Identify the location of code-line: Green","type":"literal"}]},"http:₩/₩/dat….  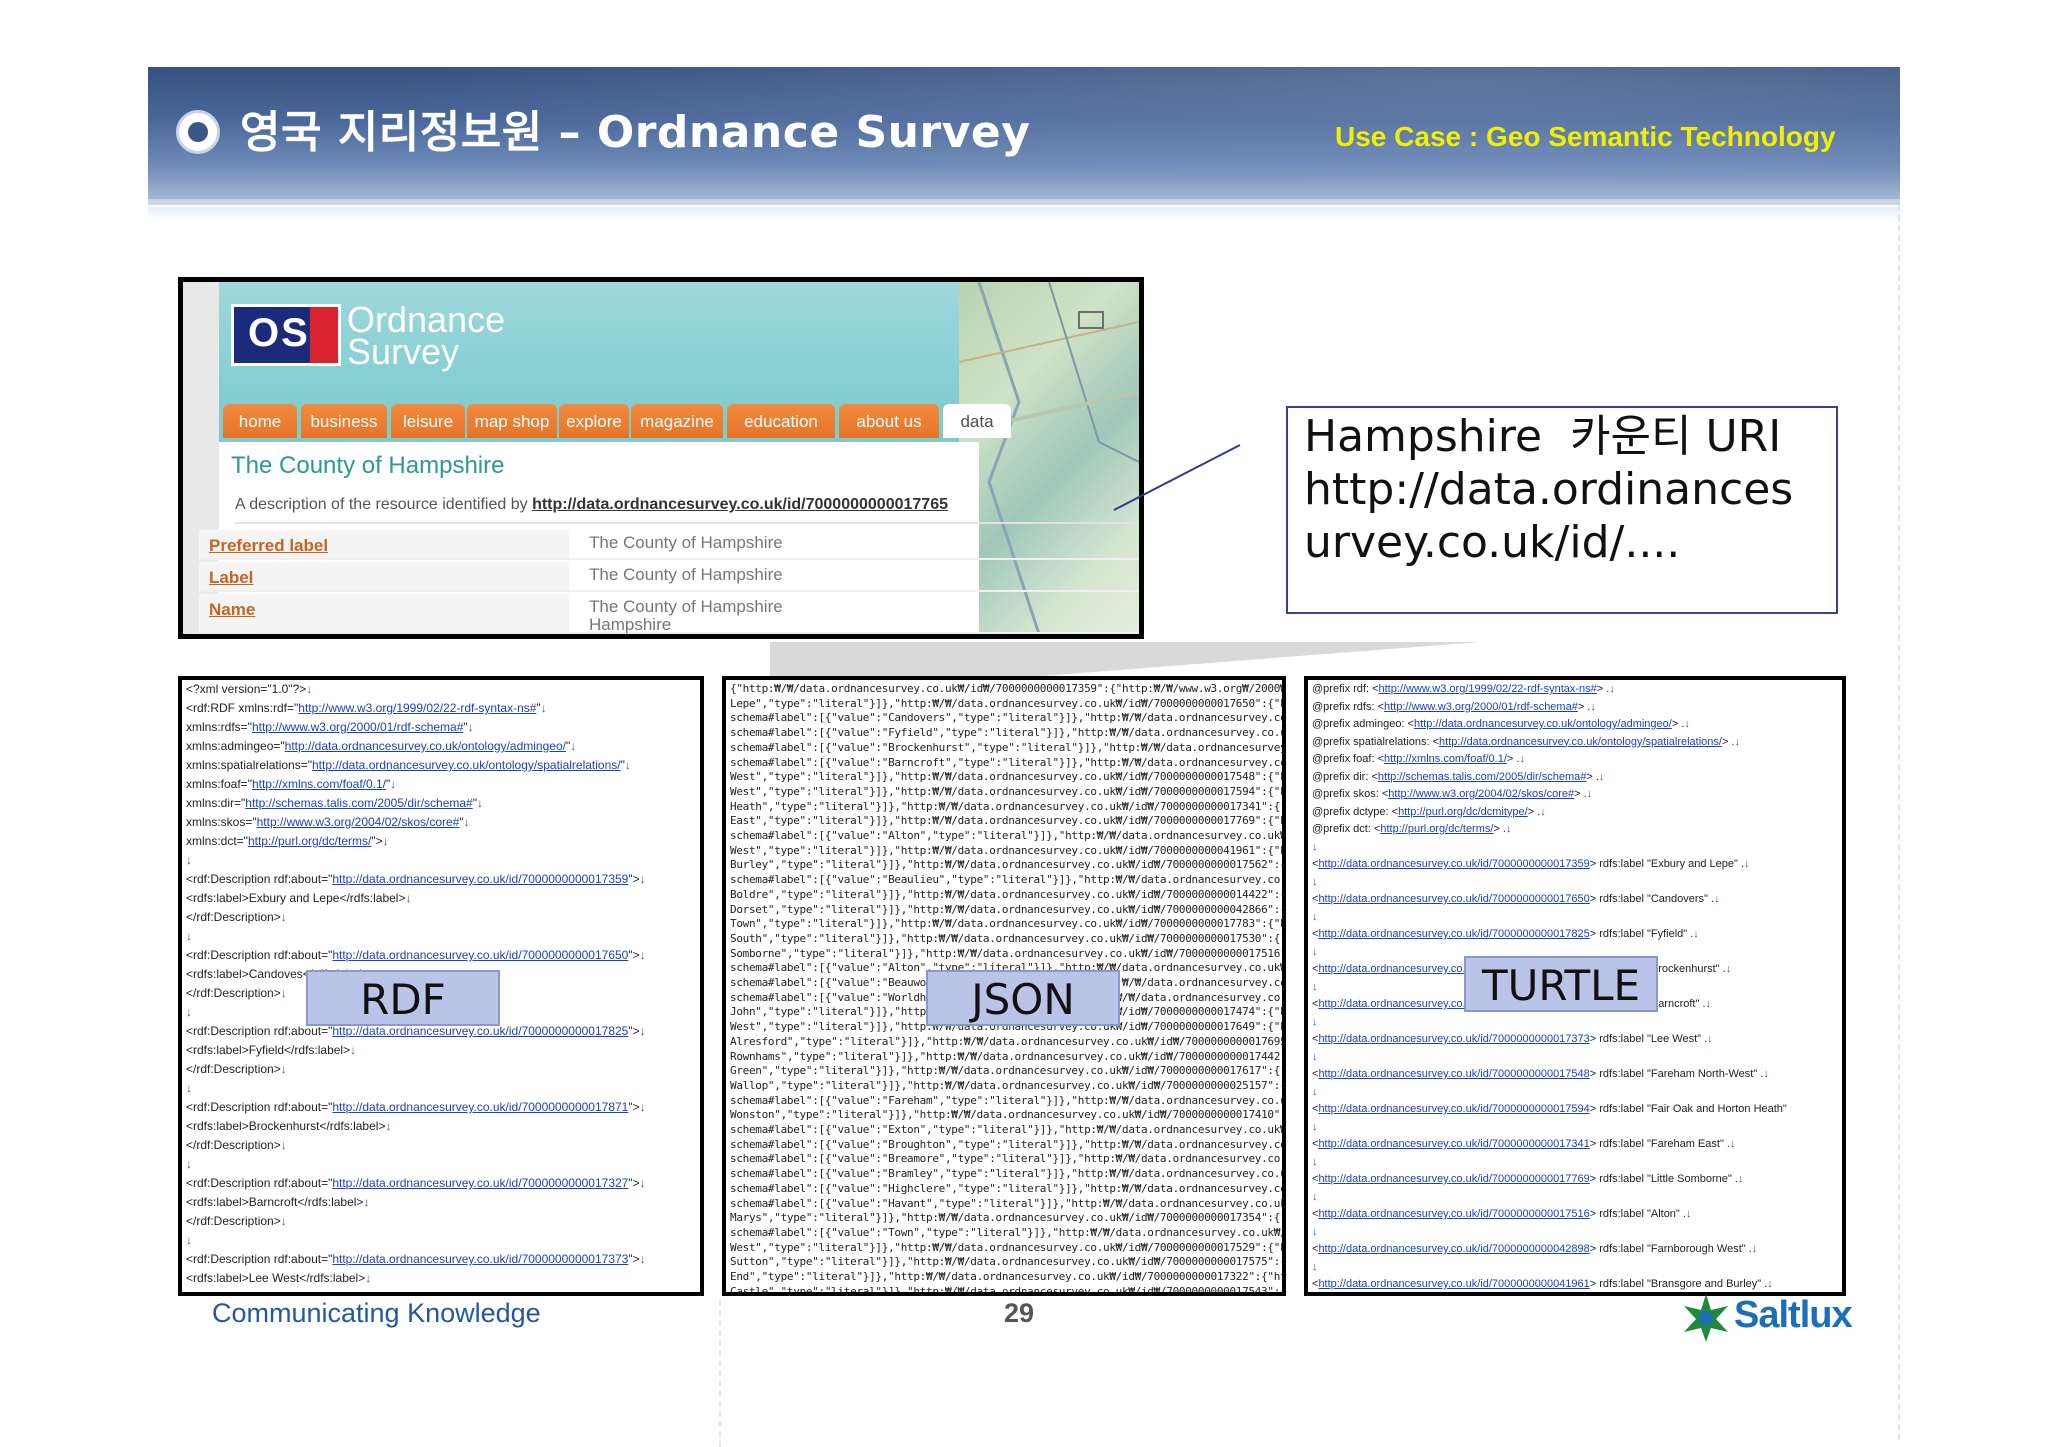
(1008, 1071).